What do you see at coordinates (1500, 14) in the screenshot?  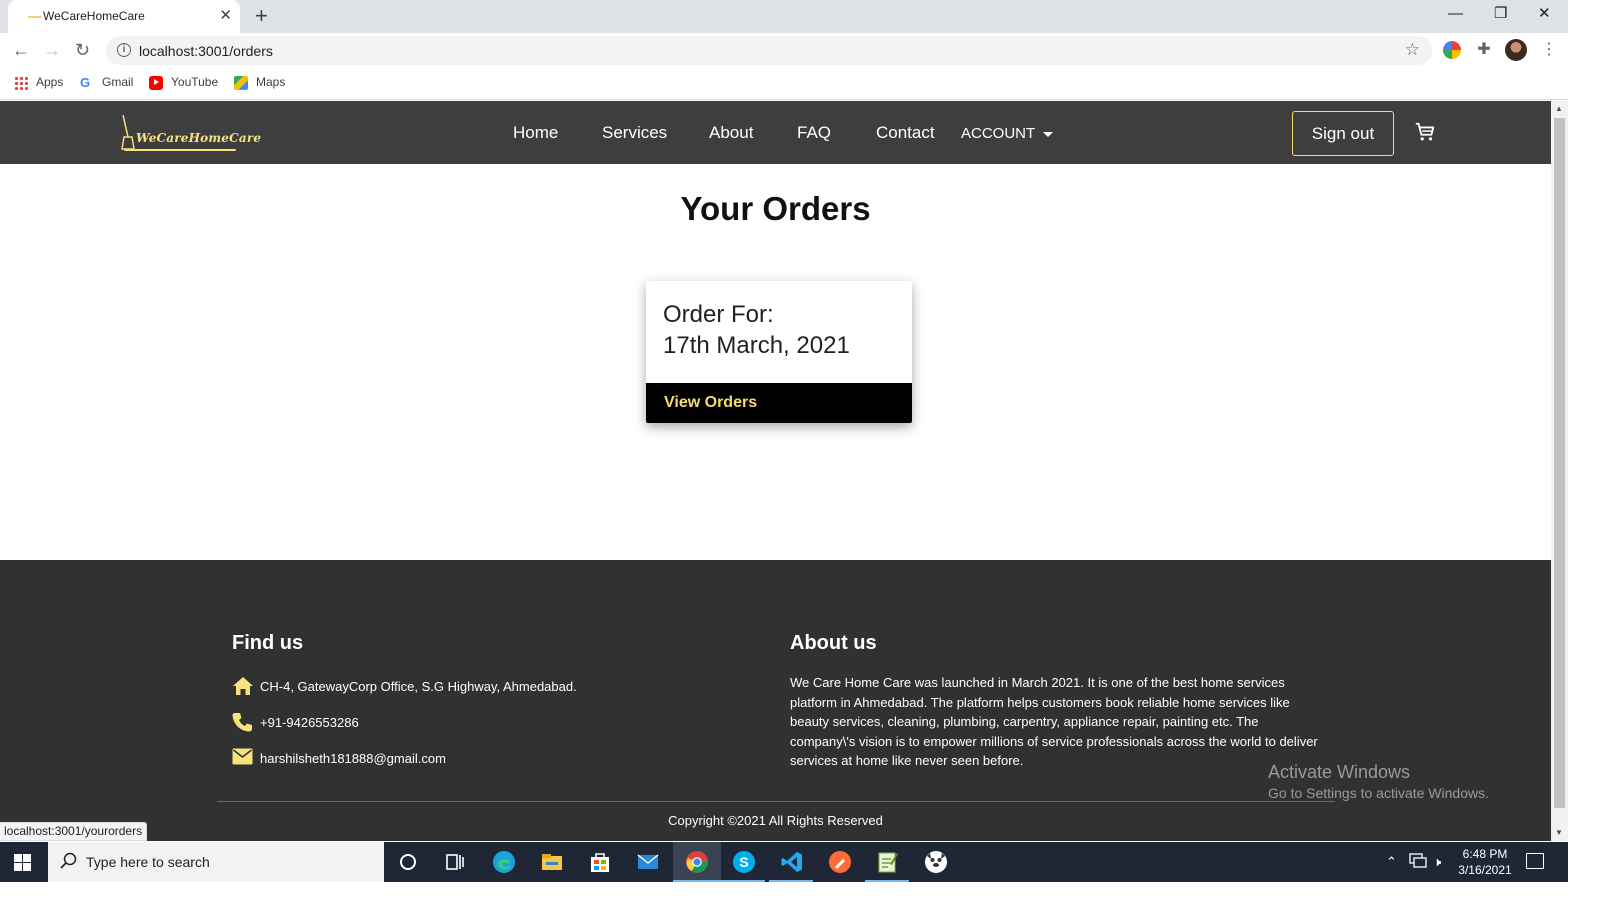 I see `restore-icon: ❐` at bounding box center [1500, 14].